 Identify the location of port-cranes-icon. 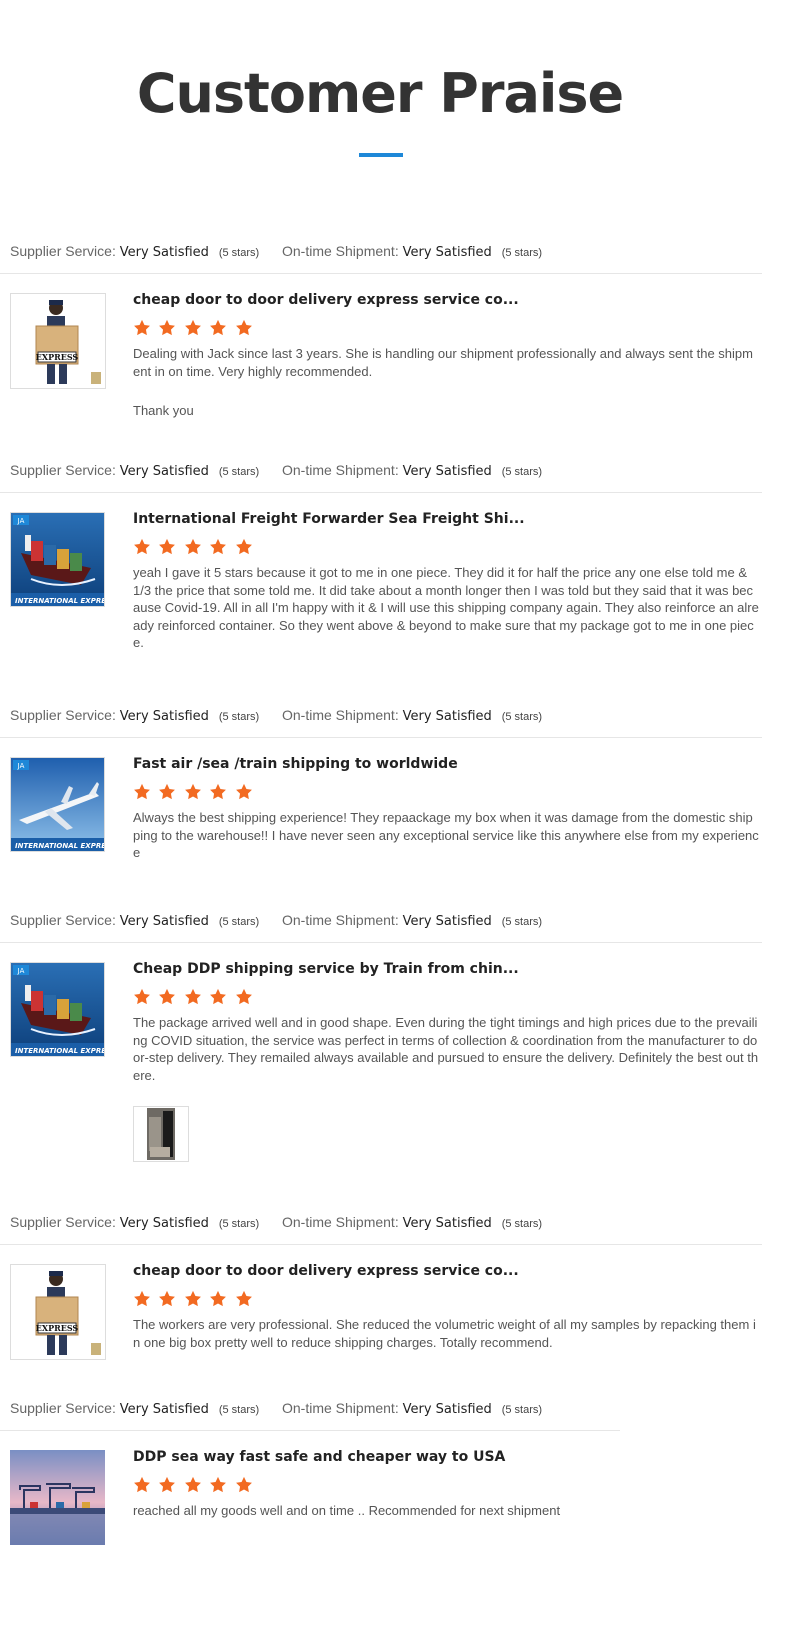
(57, 1497).